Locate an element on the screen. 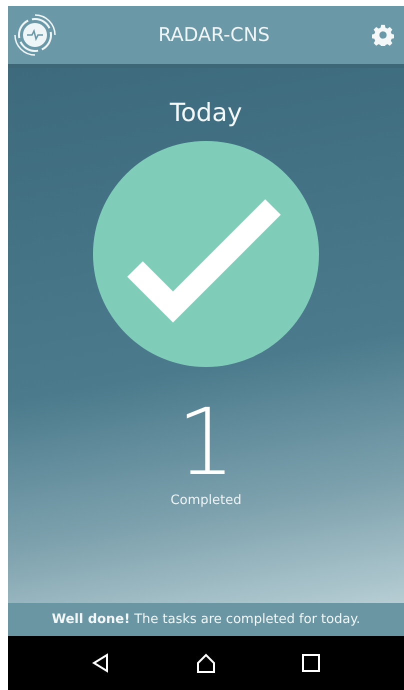 This screenshot has width=404, height=690. logo-icon is located at coordinates (35, 35).